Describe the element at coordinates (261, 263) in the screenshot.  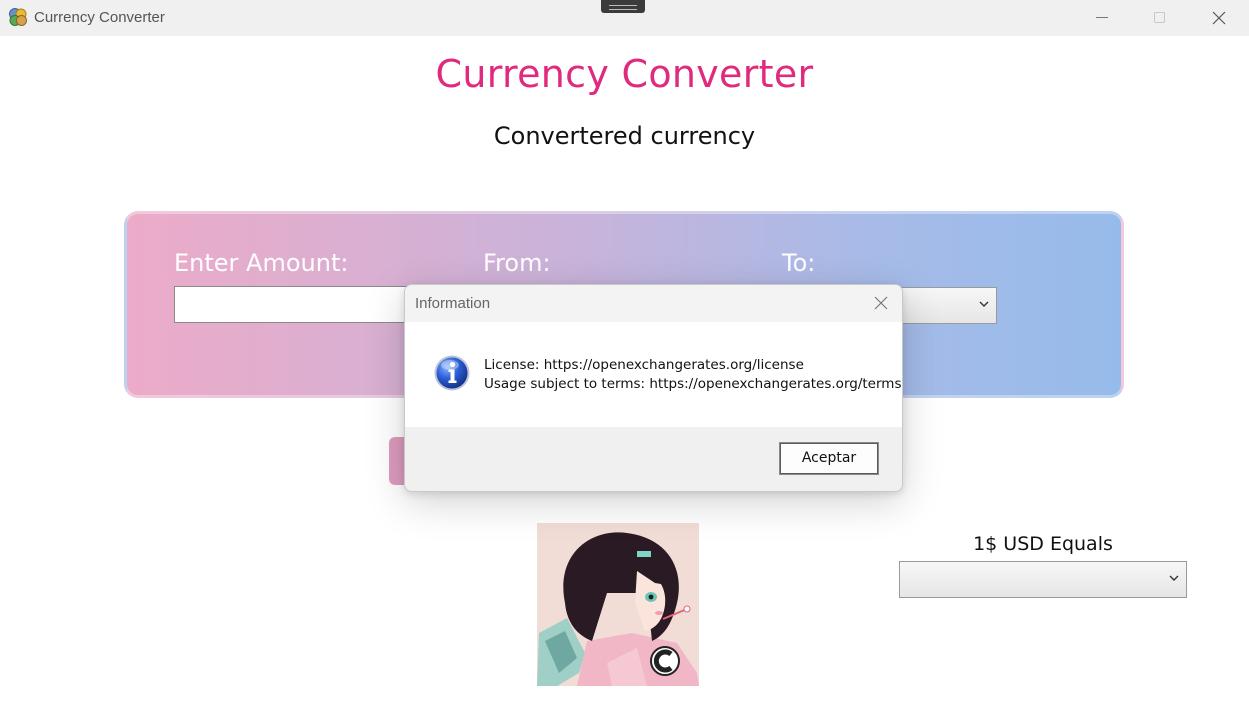
I see `amount-label: Enter Amount:` at that location.